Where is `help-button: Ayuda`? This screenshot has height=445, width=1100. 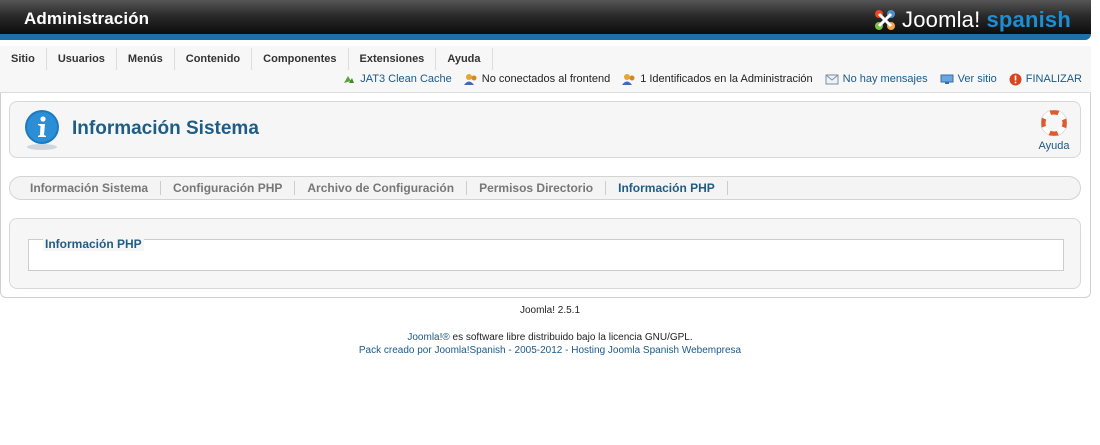 help-button: Ayuda is located at coordinates (1054, 130).